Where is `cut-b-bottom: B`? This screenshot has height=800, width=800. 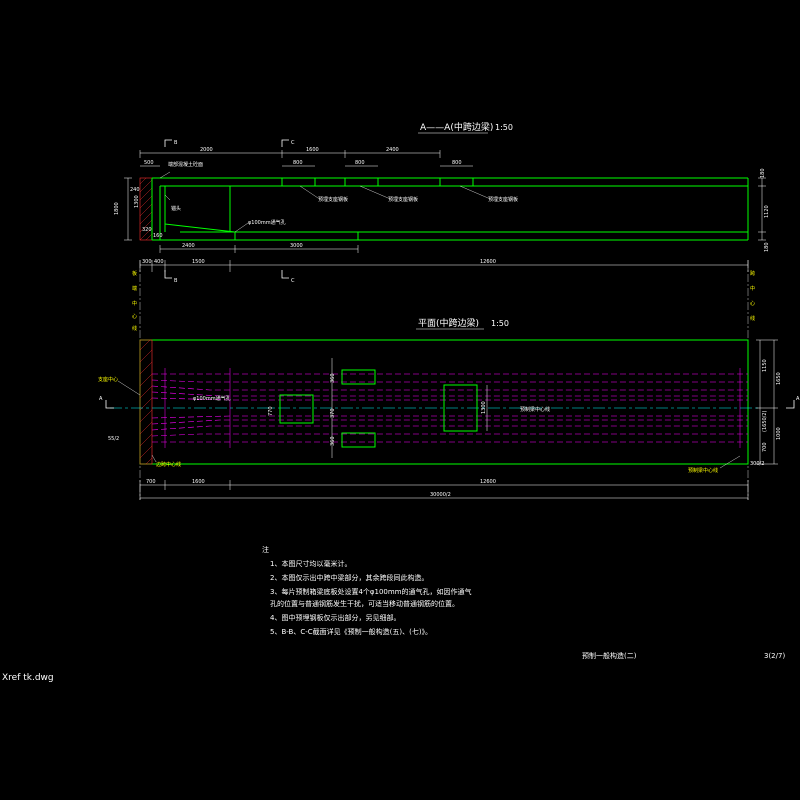
cut-b-bottom: B is located at coordinates (176, 281).